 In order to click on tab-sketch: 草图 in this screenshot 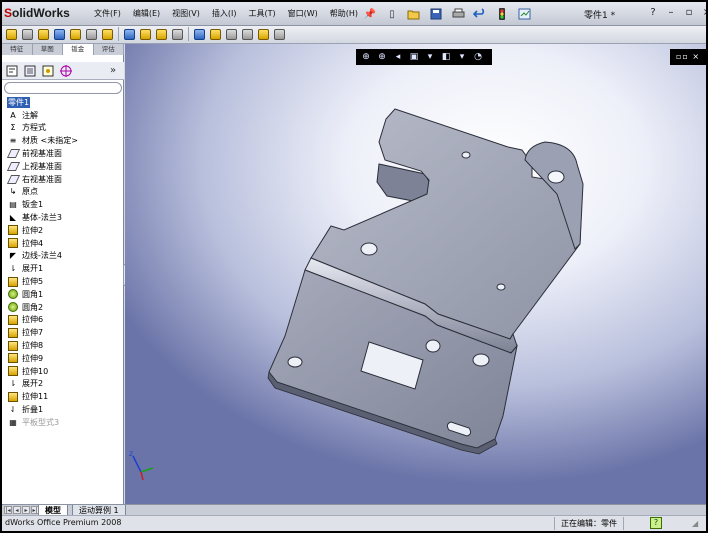, I will do `click(48, 49)`.